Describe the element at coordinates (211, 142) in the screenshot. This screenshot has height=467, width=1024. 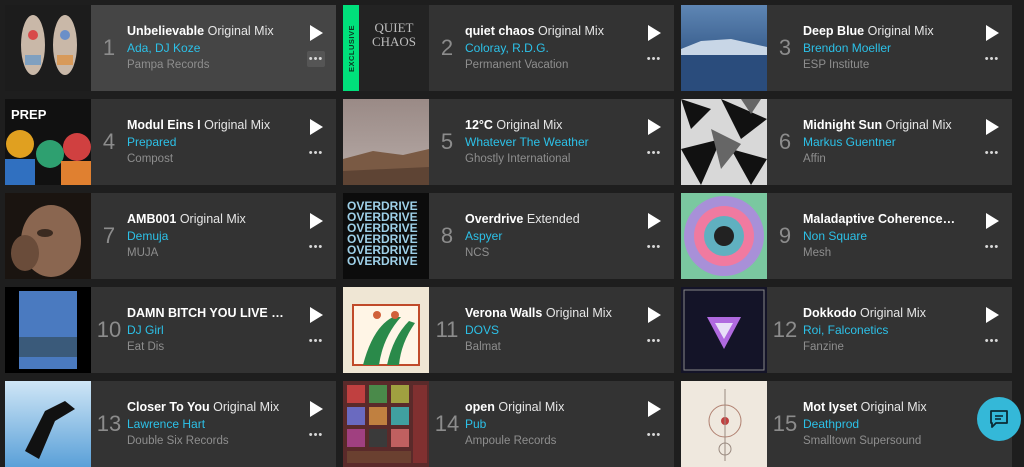
I see `track-artist: Prepared` at that location.